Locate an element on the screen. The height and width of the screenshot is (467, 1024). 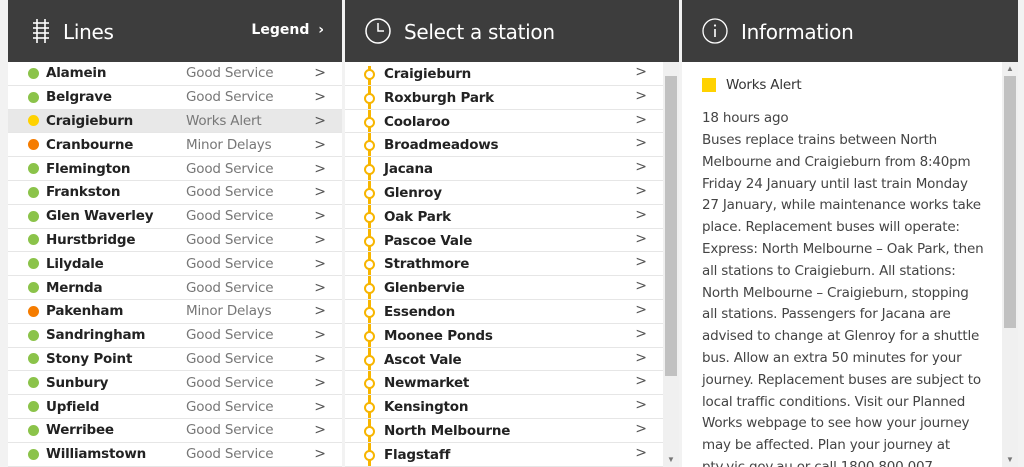
station-row: Kensington > is located at coordinates (504, 407).